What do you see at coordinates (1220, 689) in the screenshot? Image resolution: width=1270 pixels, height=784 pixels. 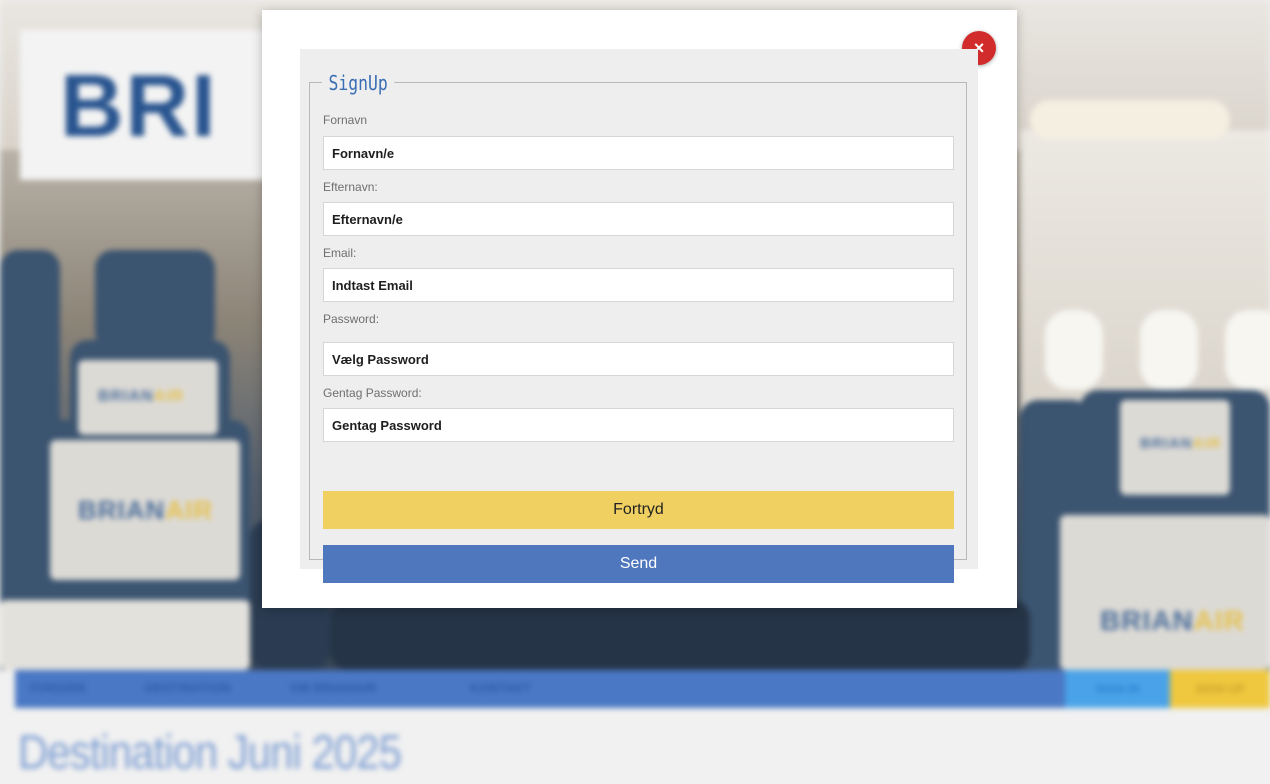 I see `nav-sign-up-button: SIGN UP` at bounding box center [1220, 689].